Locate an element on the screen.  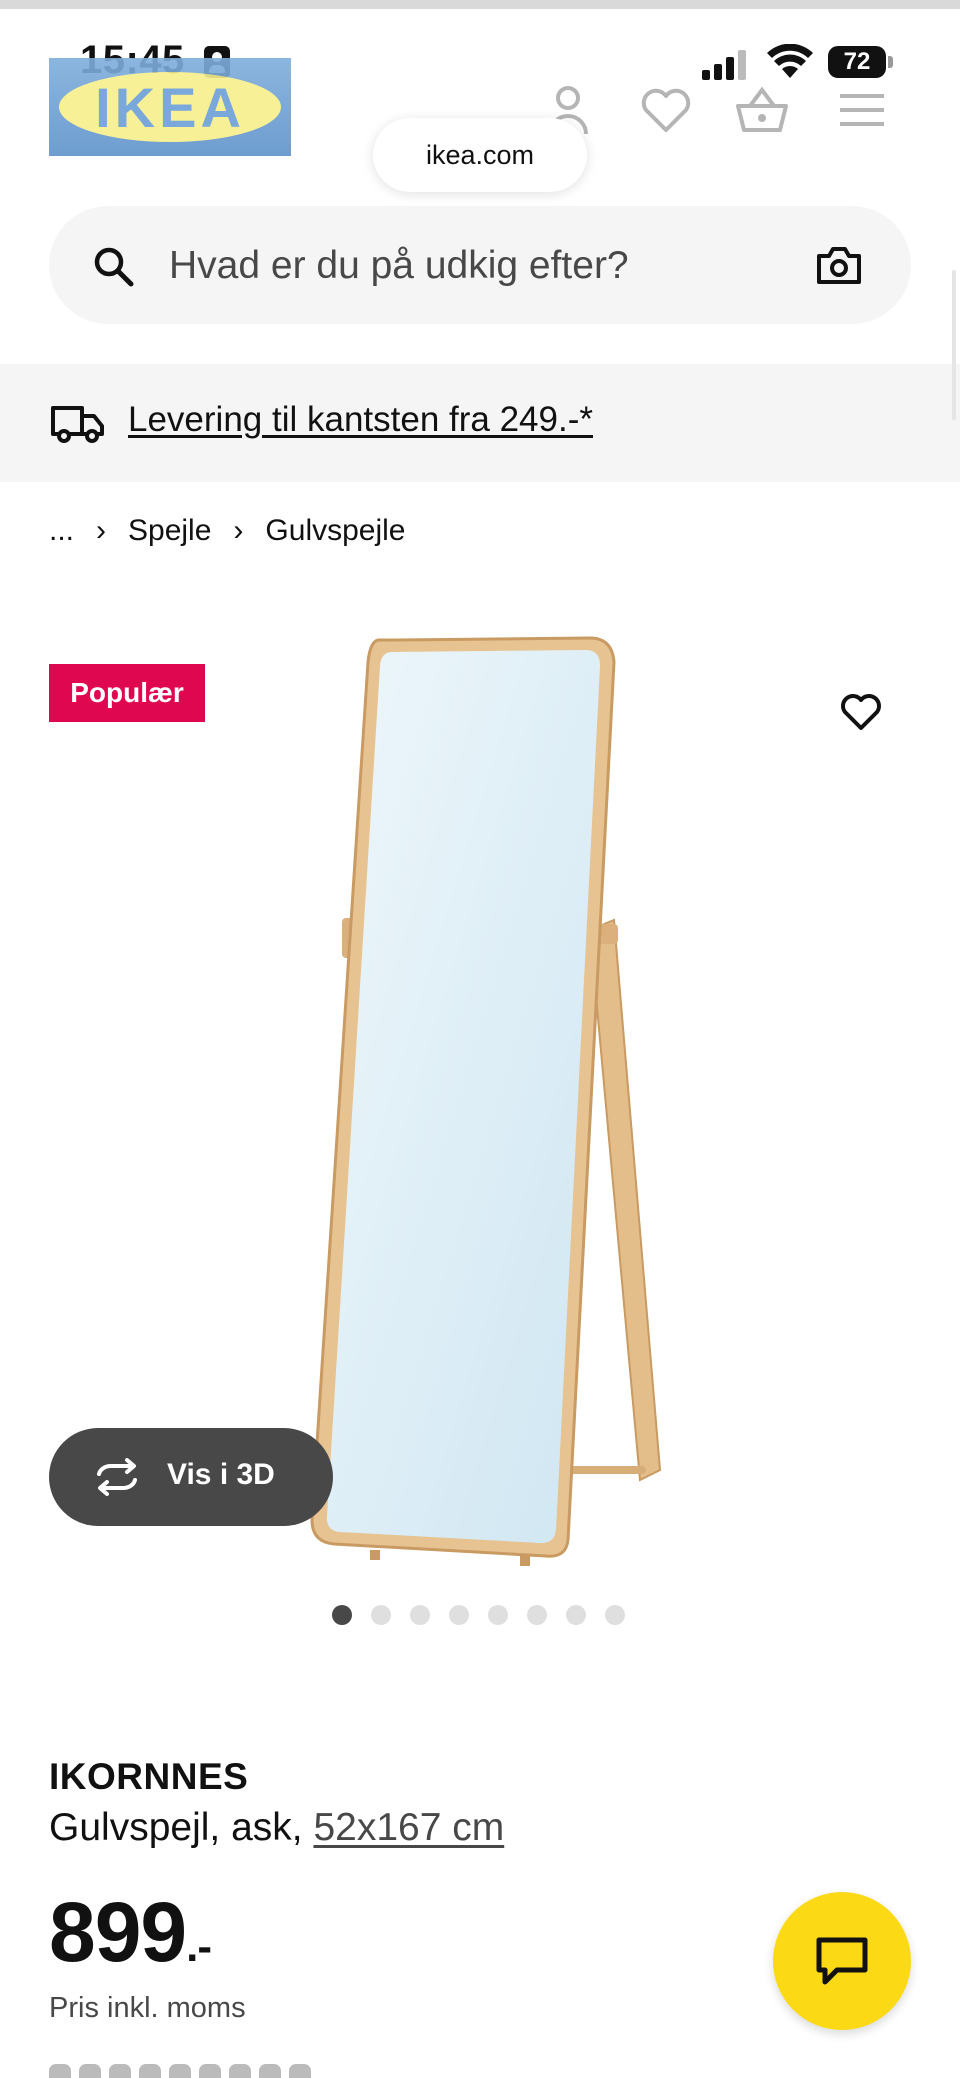
logo-text: IKEA is located at coordinates (170, 107).